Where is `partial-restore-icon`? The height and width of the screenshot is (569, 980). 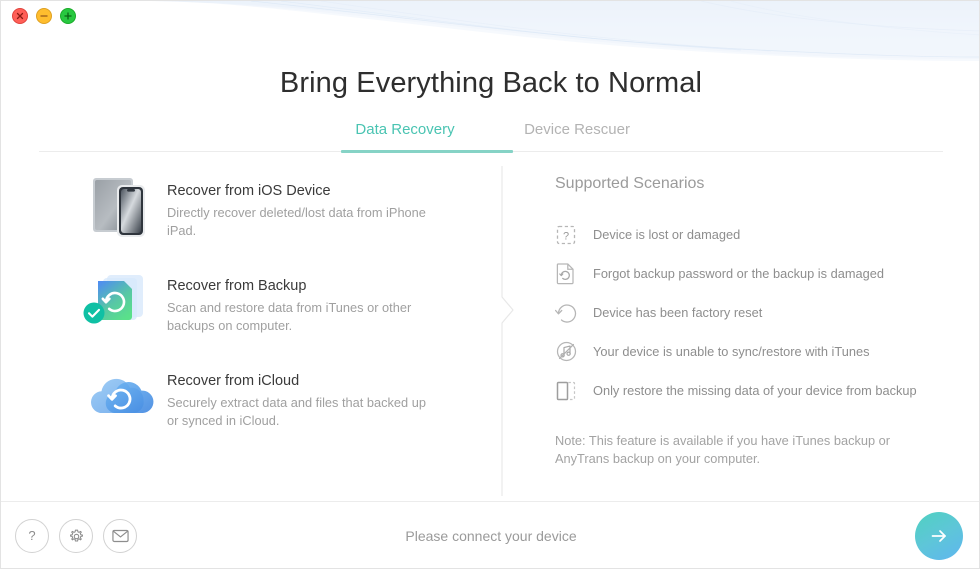 partial-restore-icon is located at coordinates (570, 391).